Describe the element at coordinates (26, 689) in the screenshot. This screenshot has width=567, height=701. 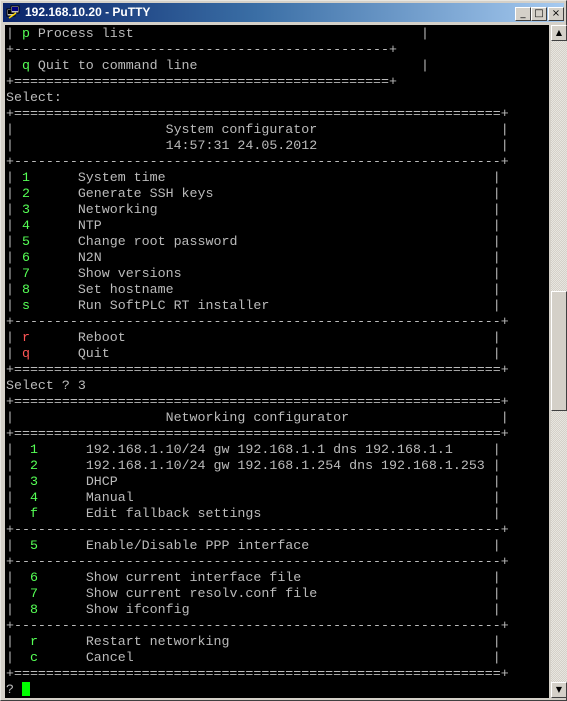
I see `text-cursor` at that location.